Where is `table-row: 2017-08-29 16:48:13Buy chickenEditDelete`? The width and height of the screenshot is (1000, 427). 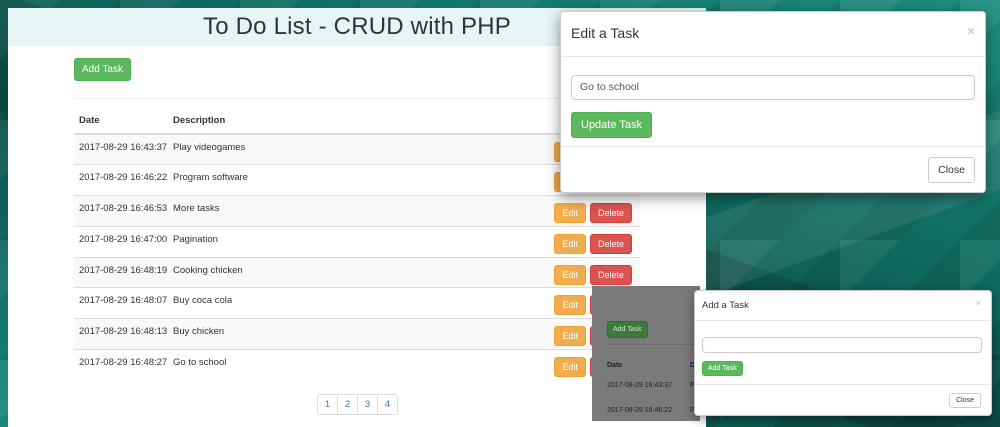 table-row: 2017-08-29 16:48:13Buy chickenEditDelete is located at coordinates (357, 334).